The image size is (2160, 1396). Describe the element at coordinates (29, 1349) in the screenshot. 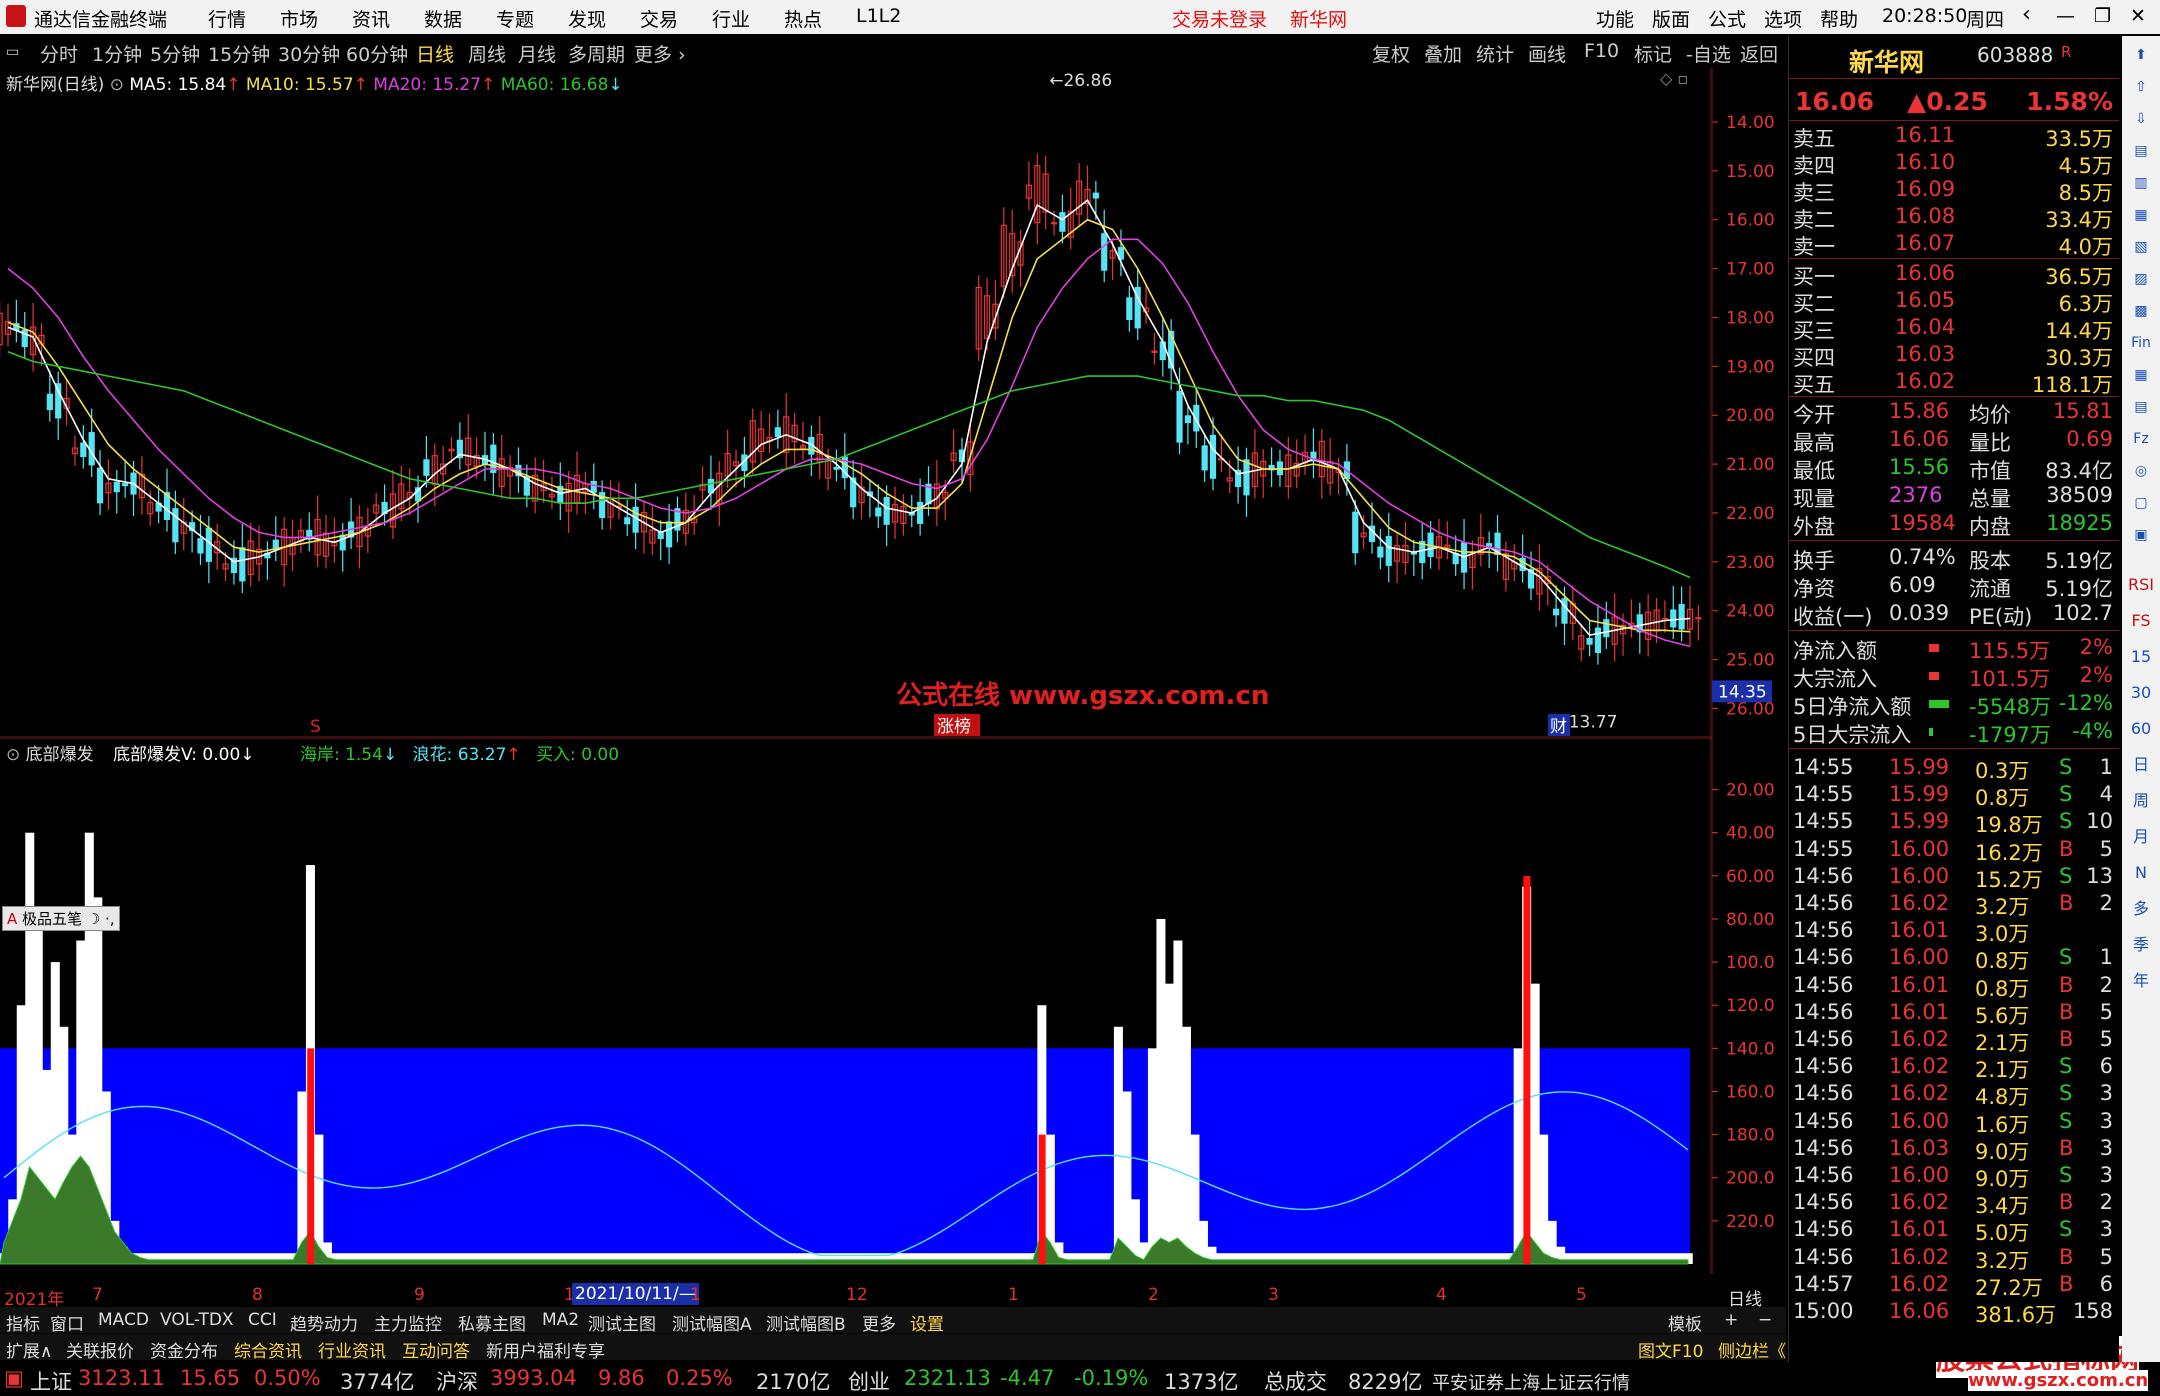

I see `tab-kuozhan: 扩展∧` at that location.